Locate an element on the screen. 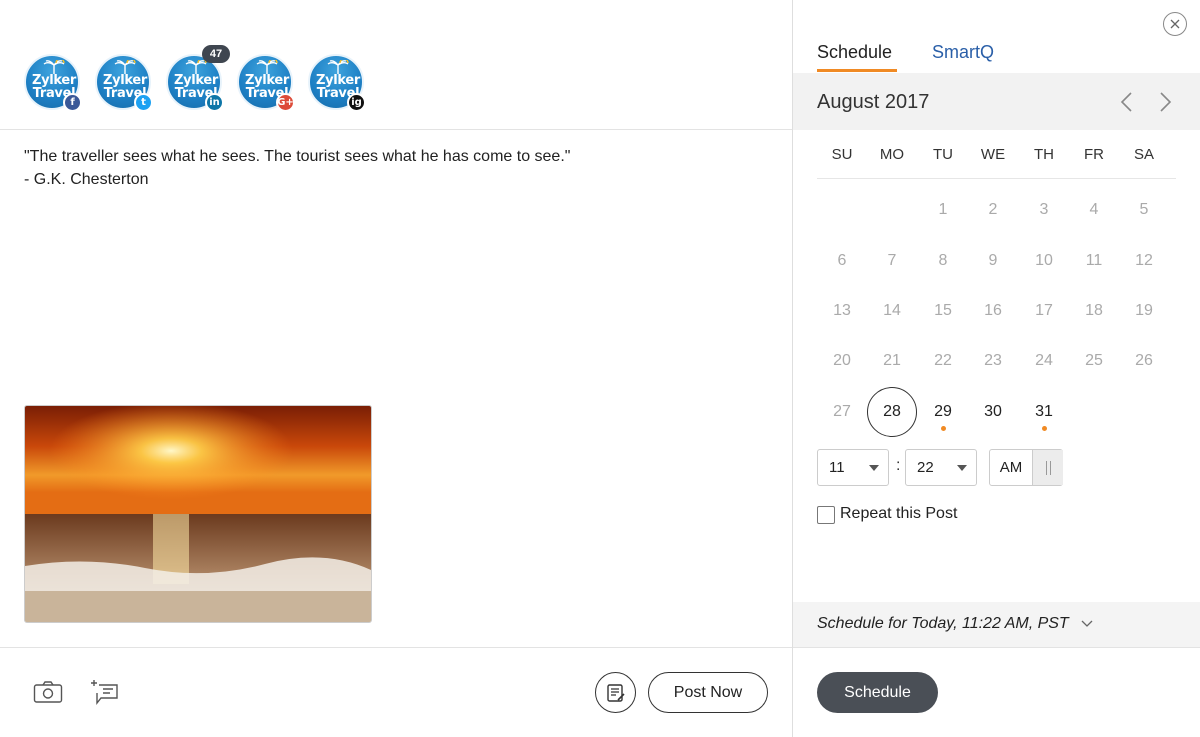 The height and width of the screenshot is (737, 1200). calendar-day: 19 is located at coordinates (1144, 310).